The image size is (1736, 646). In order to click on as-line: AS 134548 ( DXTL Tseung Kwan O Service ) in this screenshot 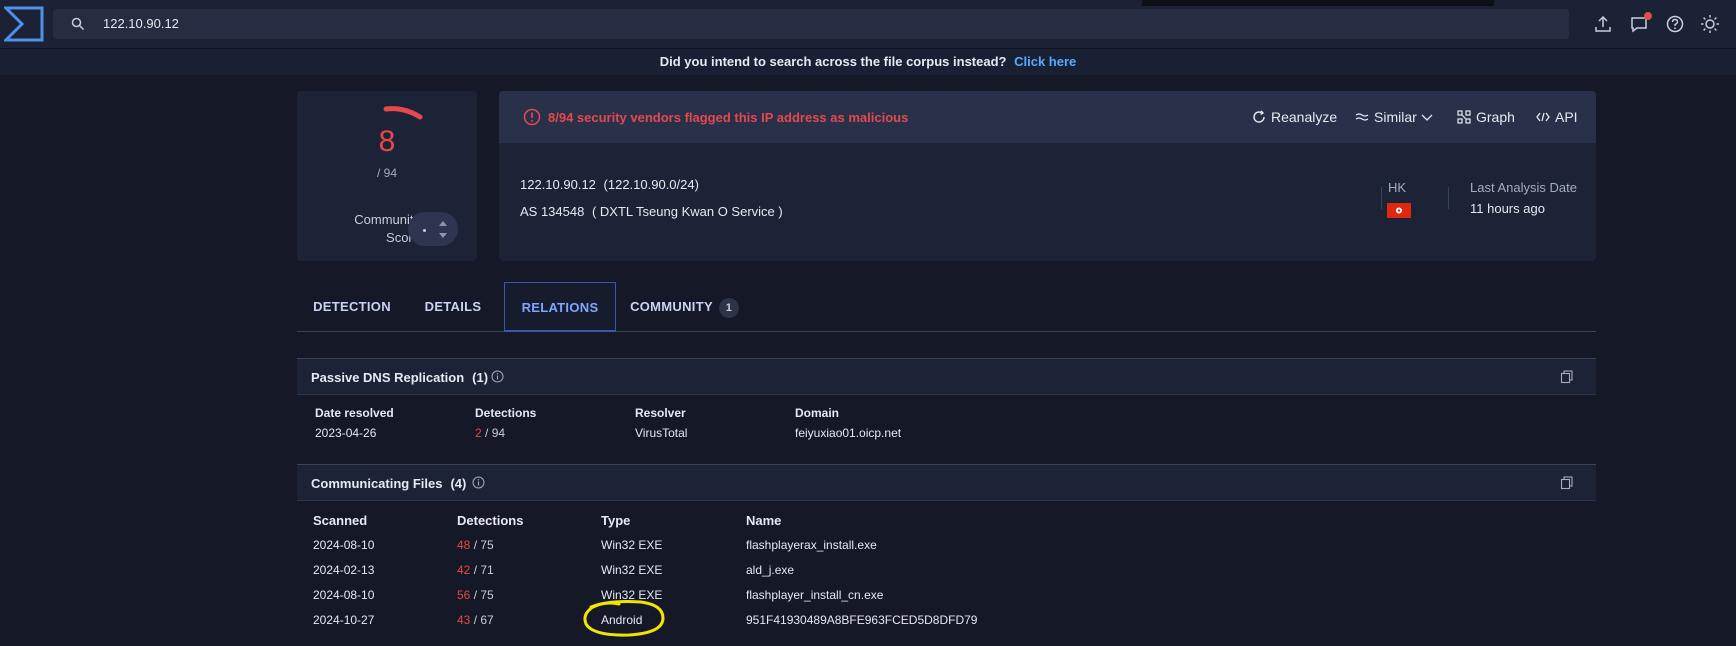, I will do `click(651, 211)`.